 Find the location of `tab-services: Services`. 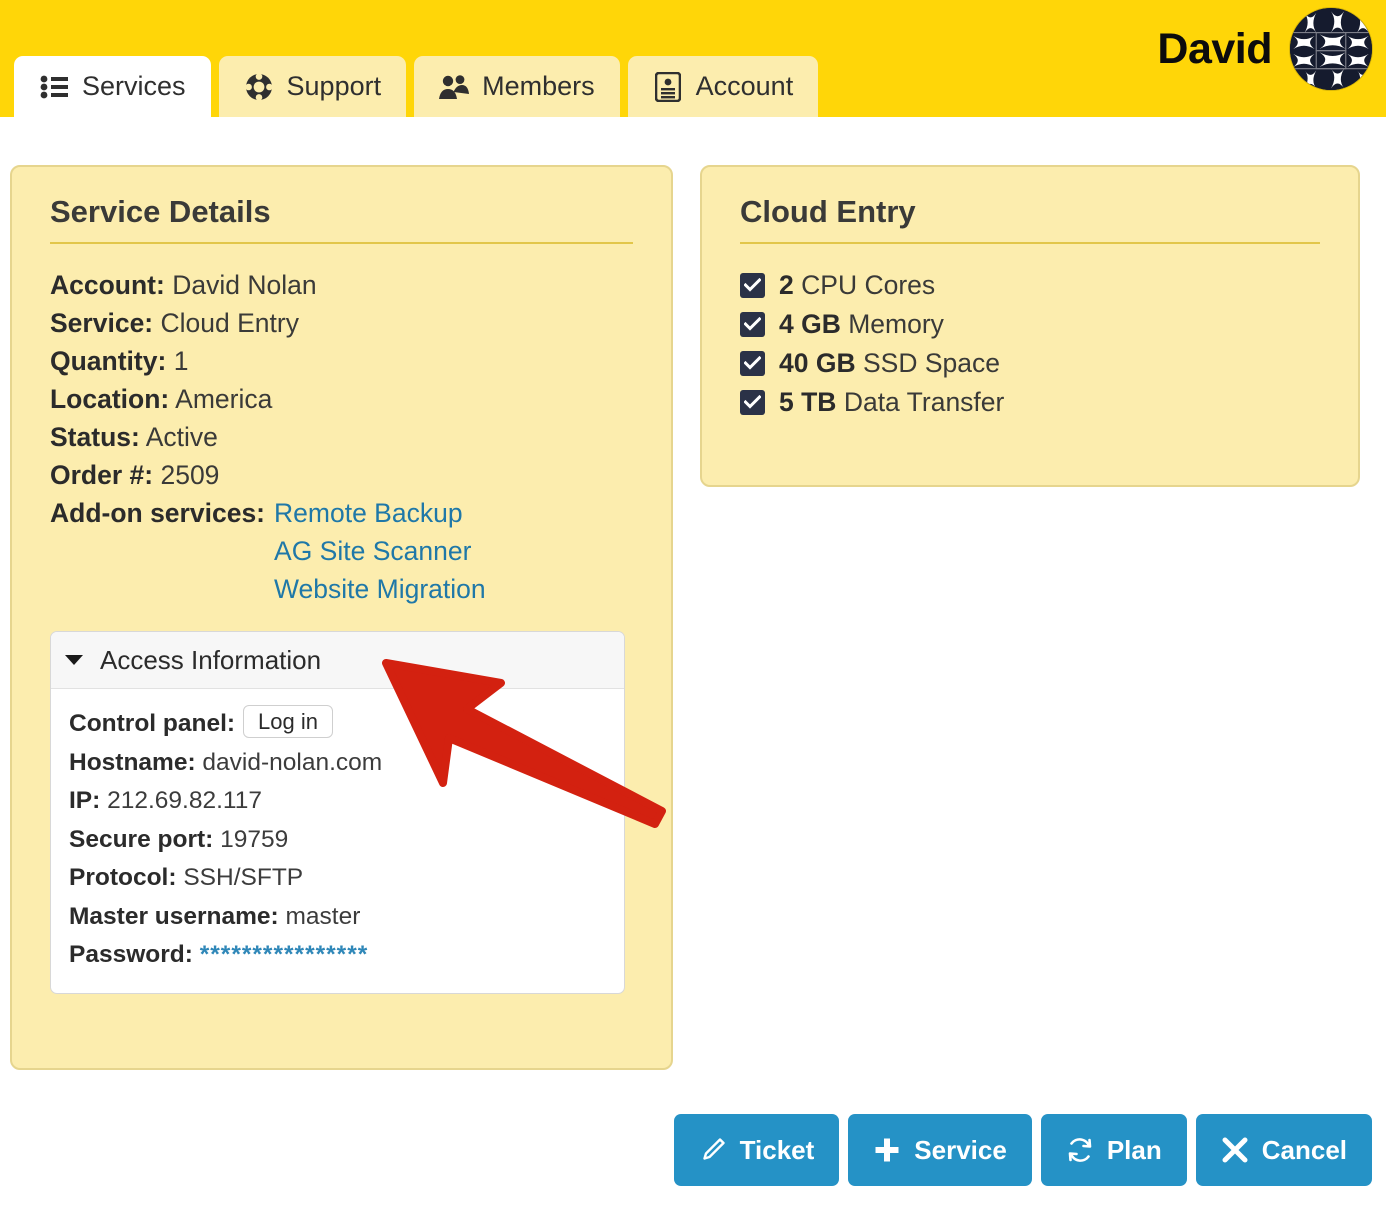

tab-services: Services is located at coordinates (112, 86).